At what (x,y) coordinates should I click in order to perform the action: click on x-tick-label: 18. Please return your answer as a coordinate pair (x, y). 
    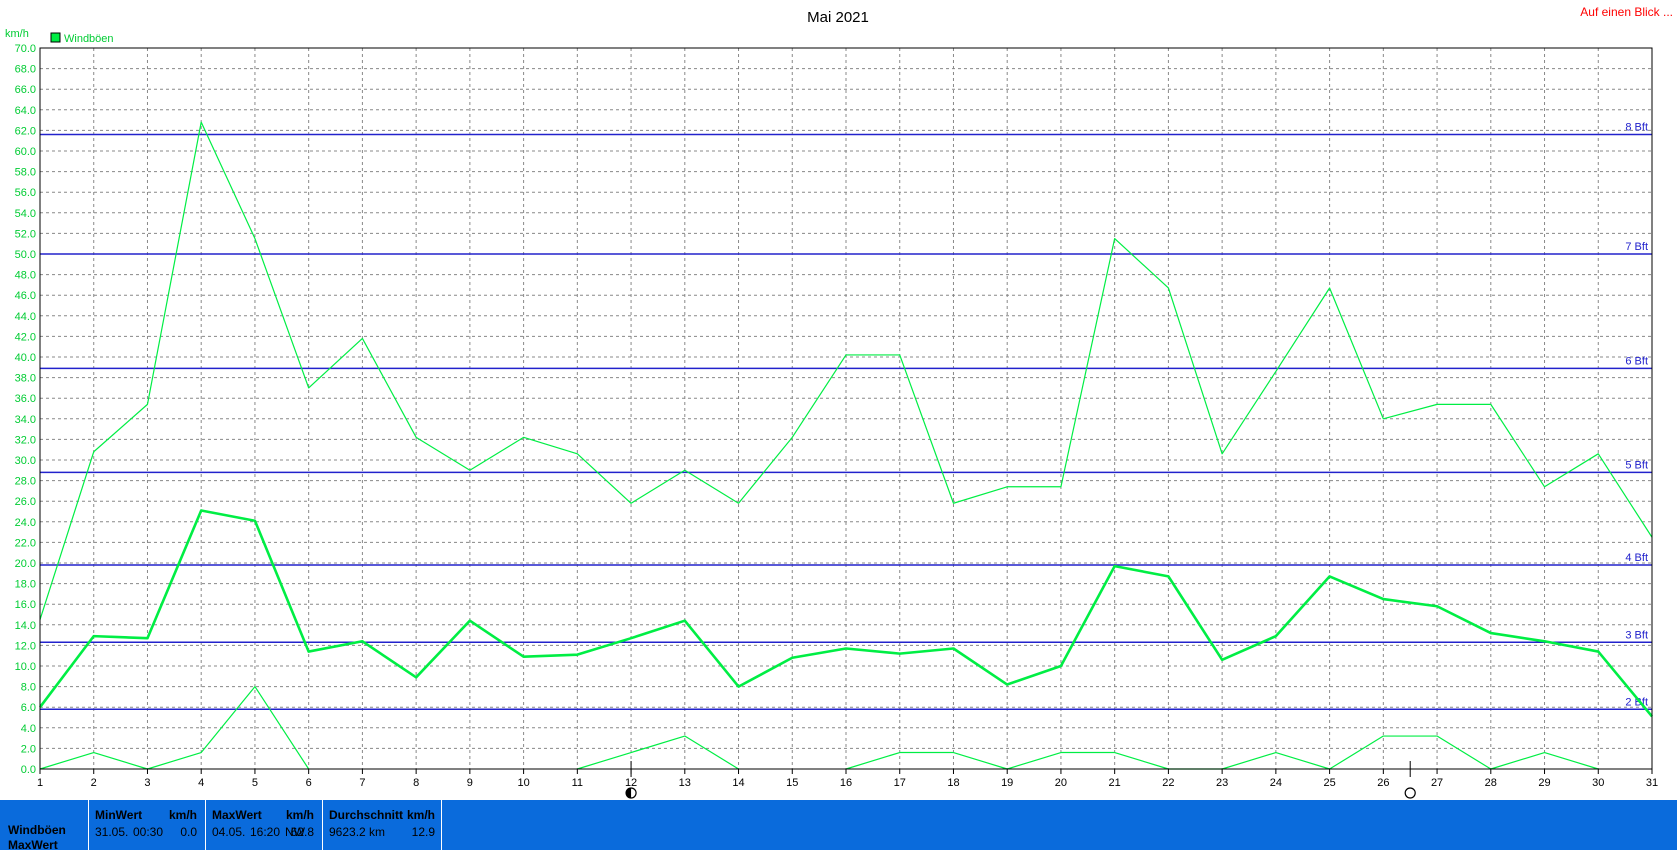
    Looking at the image, I should click on (953, 783).